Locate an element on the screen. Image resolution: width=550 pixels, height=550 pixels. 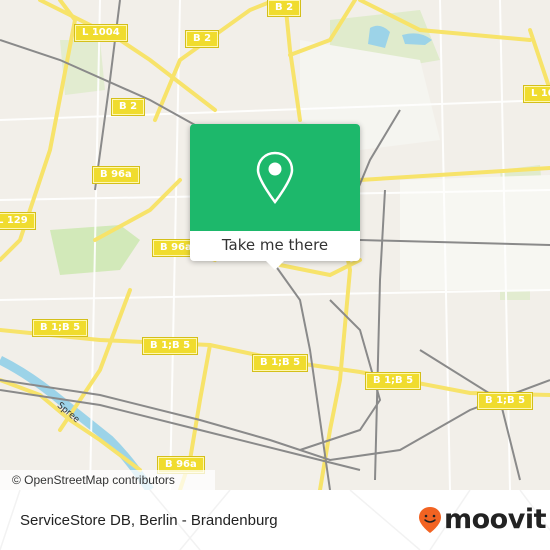
popup-pointer is located at coordinates (275, 265).